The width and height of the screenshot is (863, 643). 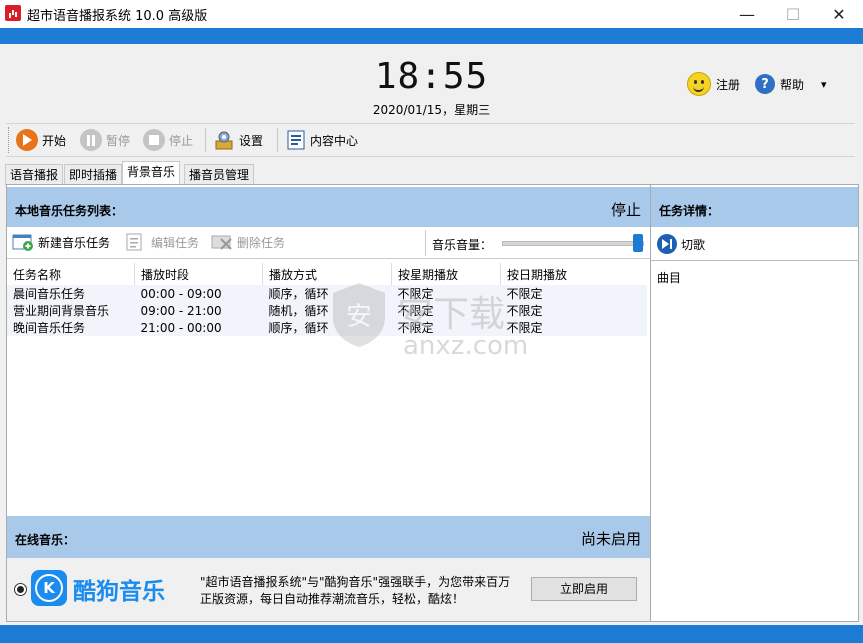 I want to click on kugou-radio-button, so click(x=20, y=589).